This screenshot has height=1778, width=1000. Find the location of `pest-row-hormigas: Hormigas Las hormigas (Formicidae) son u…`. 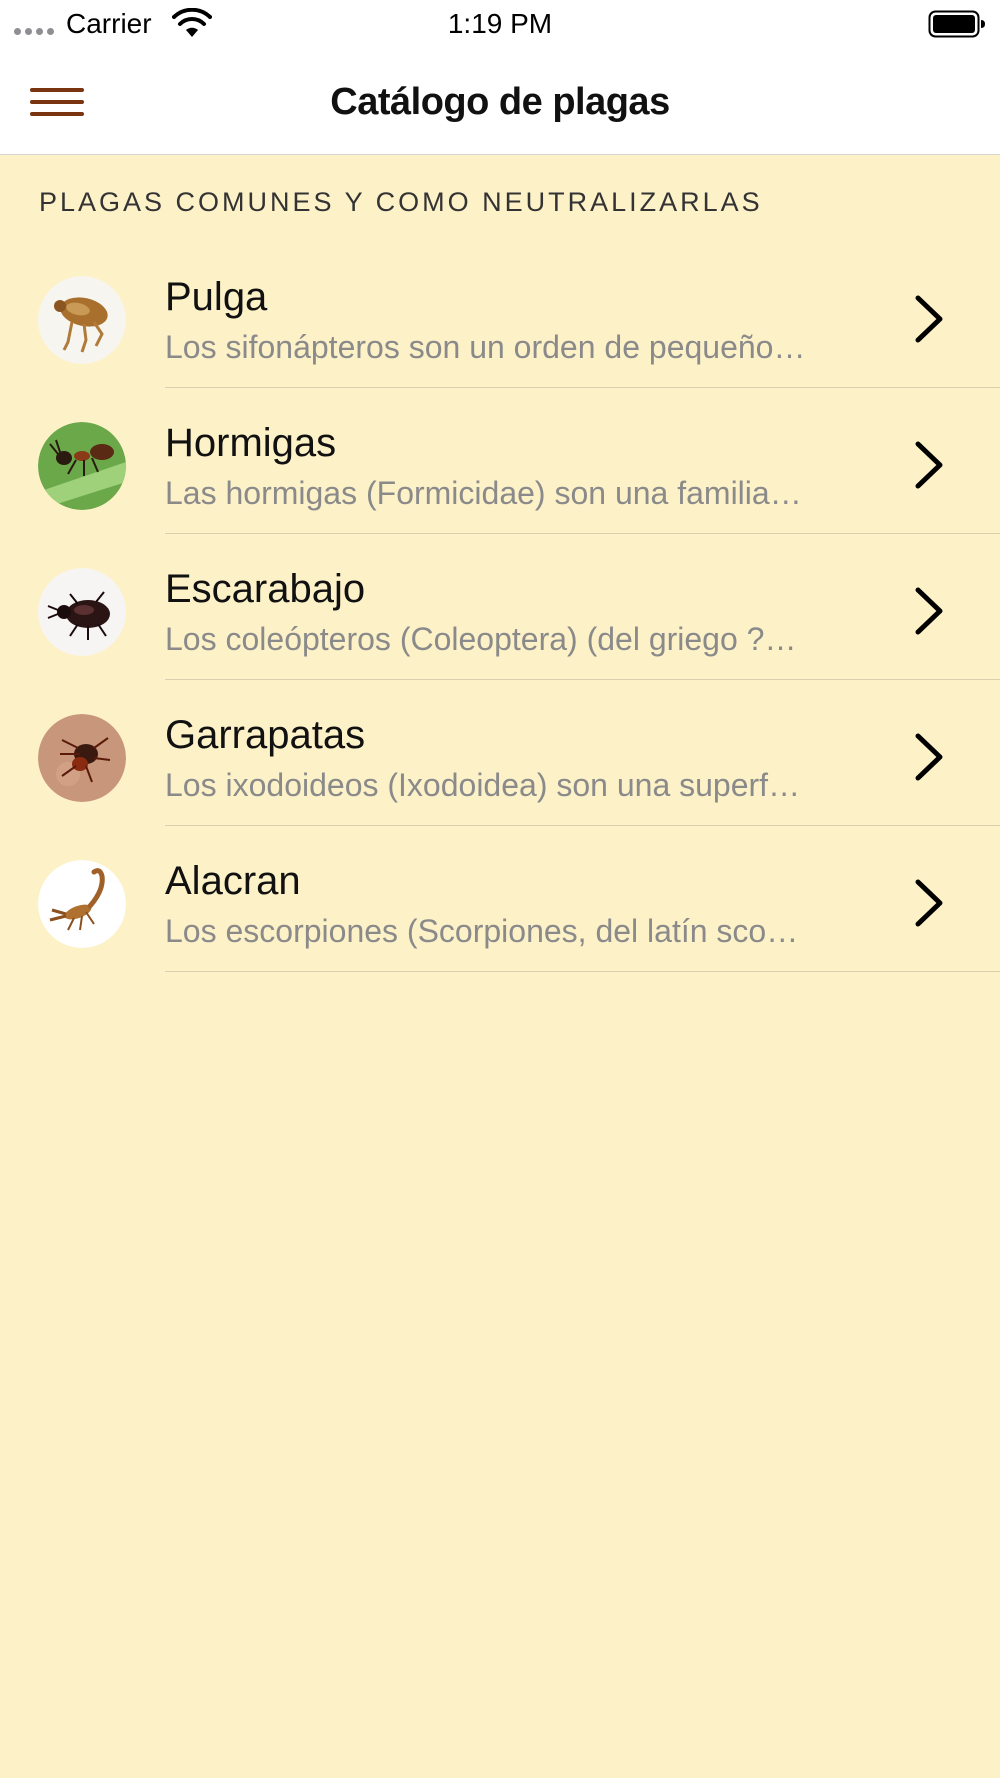

pest-row-hormigas: Hormigas Las hormigas (Formicidae) son u… is located at coordinates (500, 461).